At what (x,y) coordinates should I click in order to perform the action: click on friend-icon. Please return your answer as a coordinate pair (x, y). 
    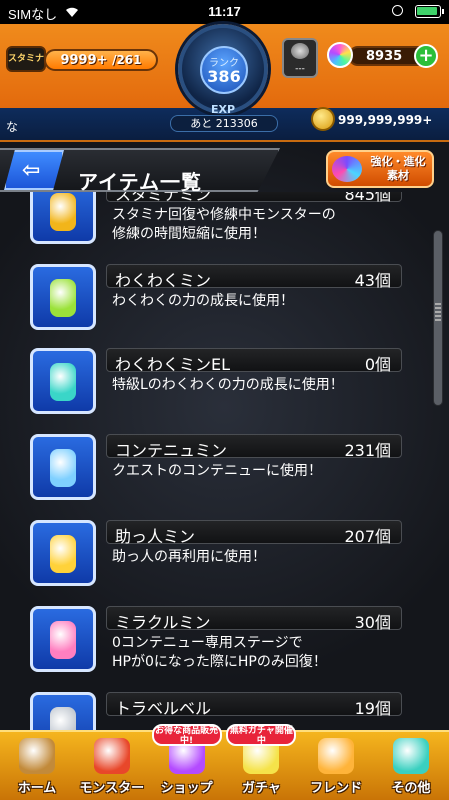
    Looking at the image, I should click on (336, 756).